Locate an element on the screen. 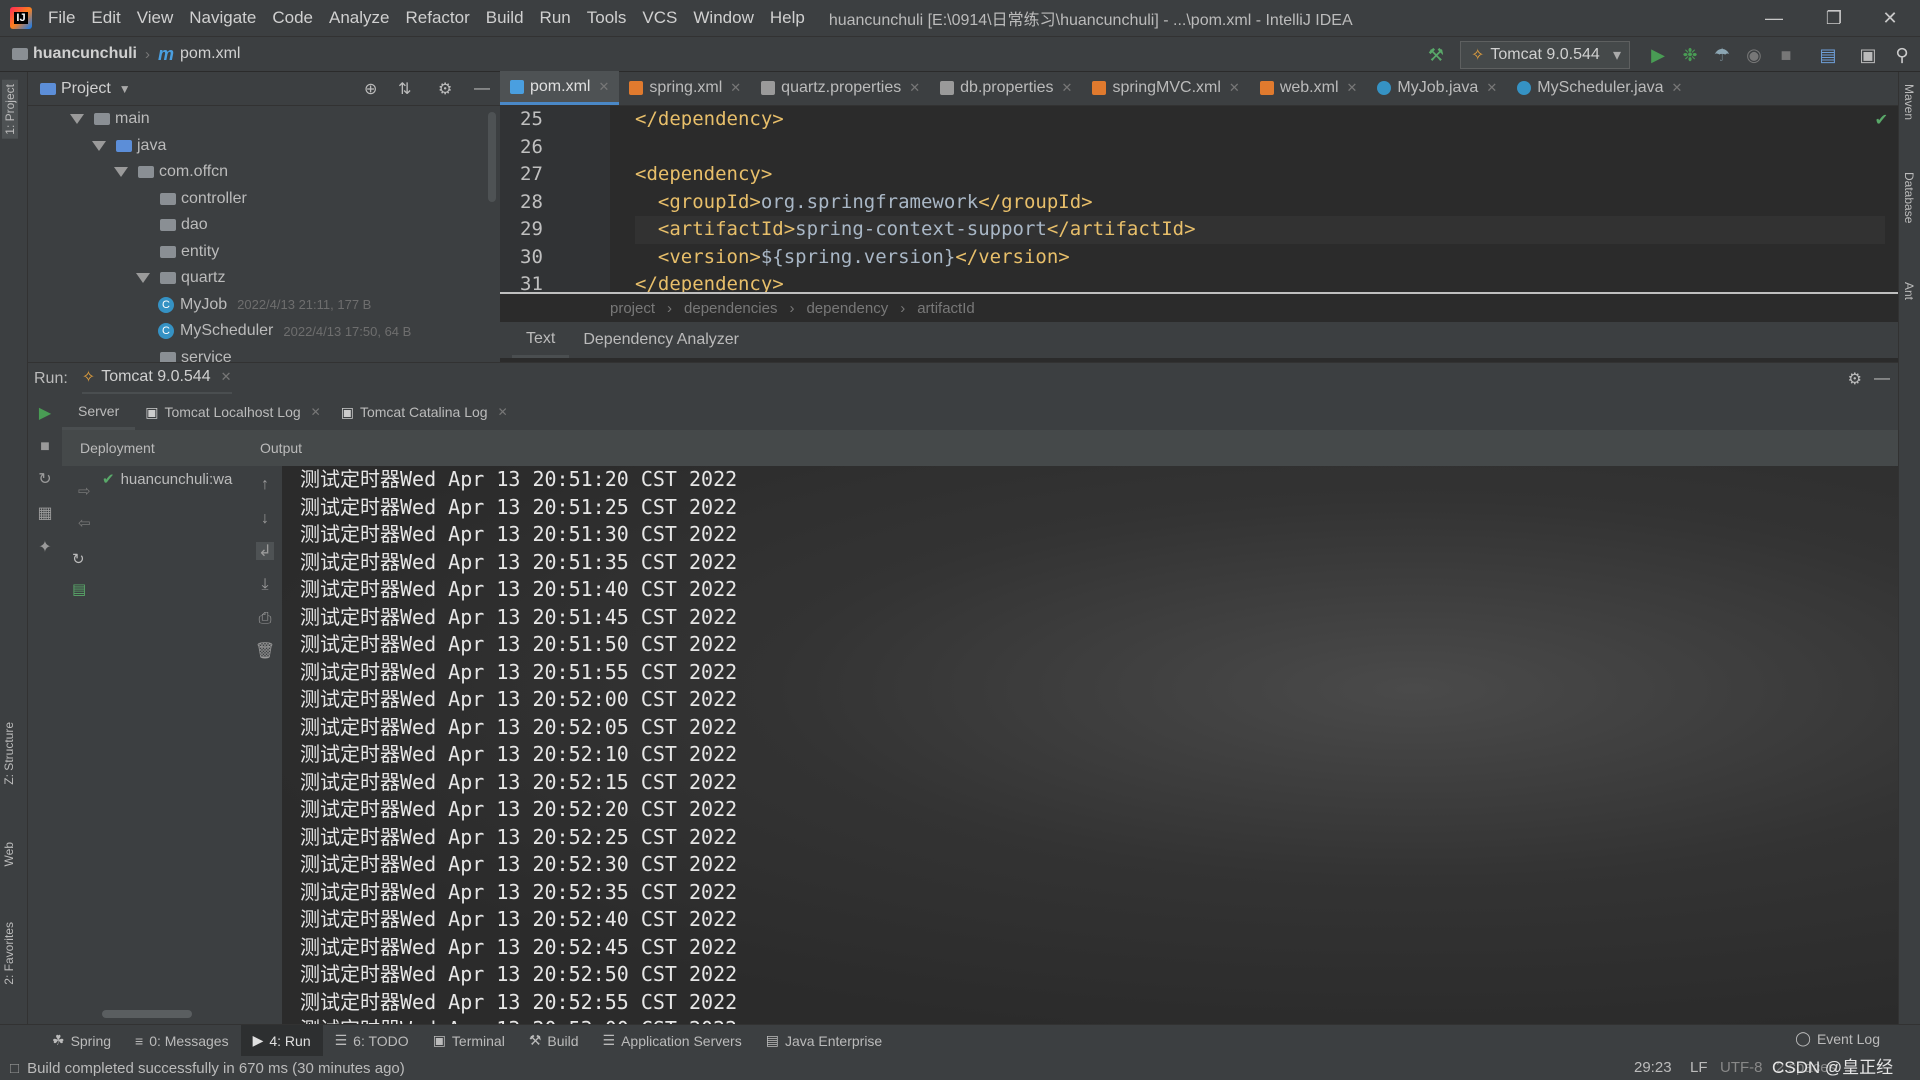 Image resolution: width=1920 pixels, height=1080 pixels. favorites-tool-button: 2: Favorites is located at coordinates (9, 953).